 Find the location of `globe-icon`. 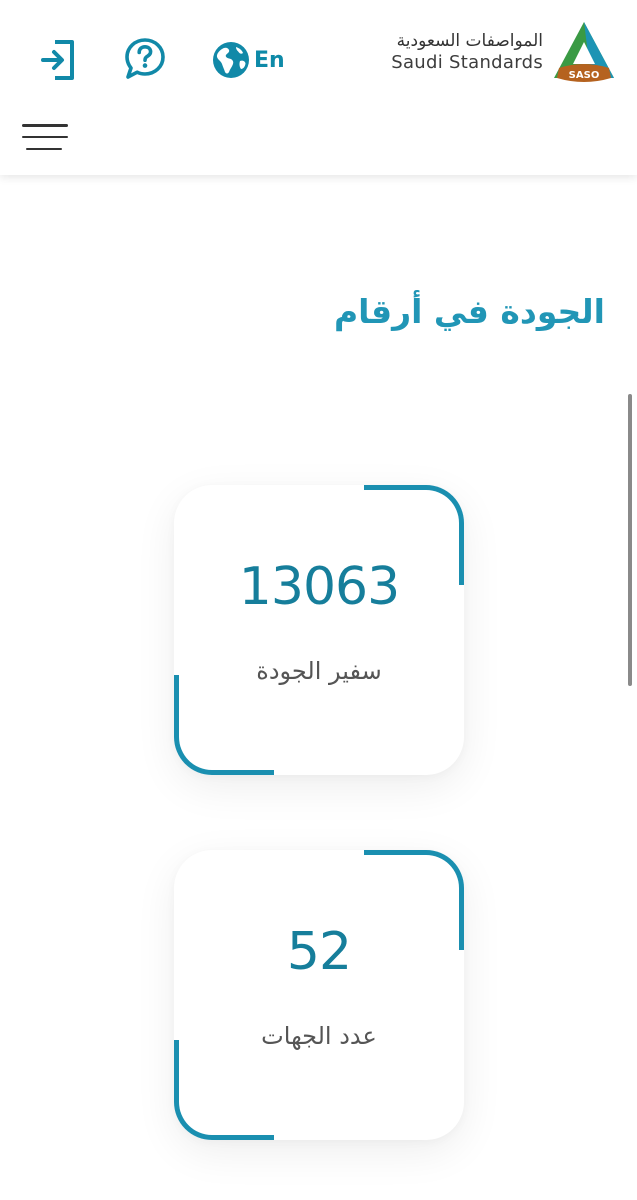

globe-icon is located at coordinates (231, 60).